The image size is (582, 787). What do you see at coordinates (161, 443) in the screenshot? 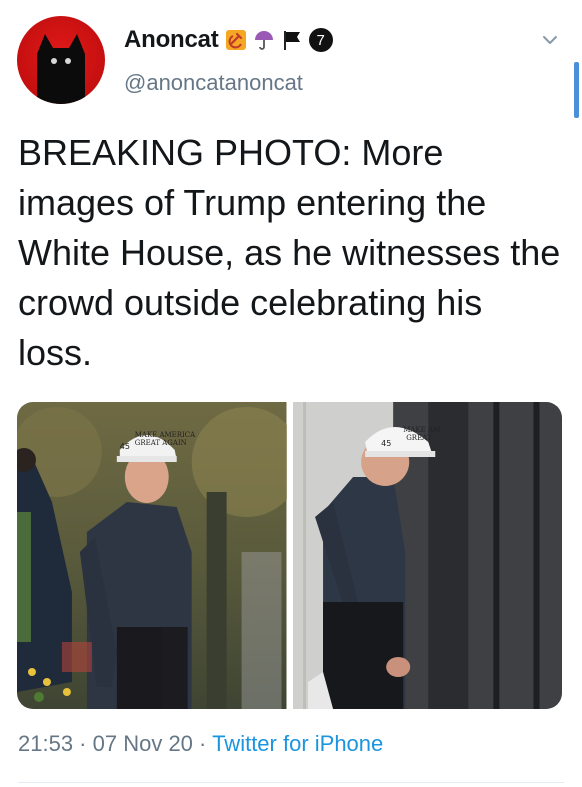
I see `cap-text-left-2: GREAT AGAIN` at bounding box center [161, 443].